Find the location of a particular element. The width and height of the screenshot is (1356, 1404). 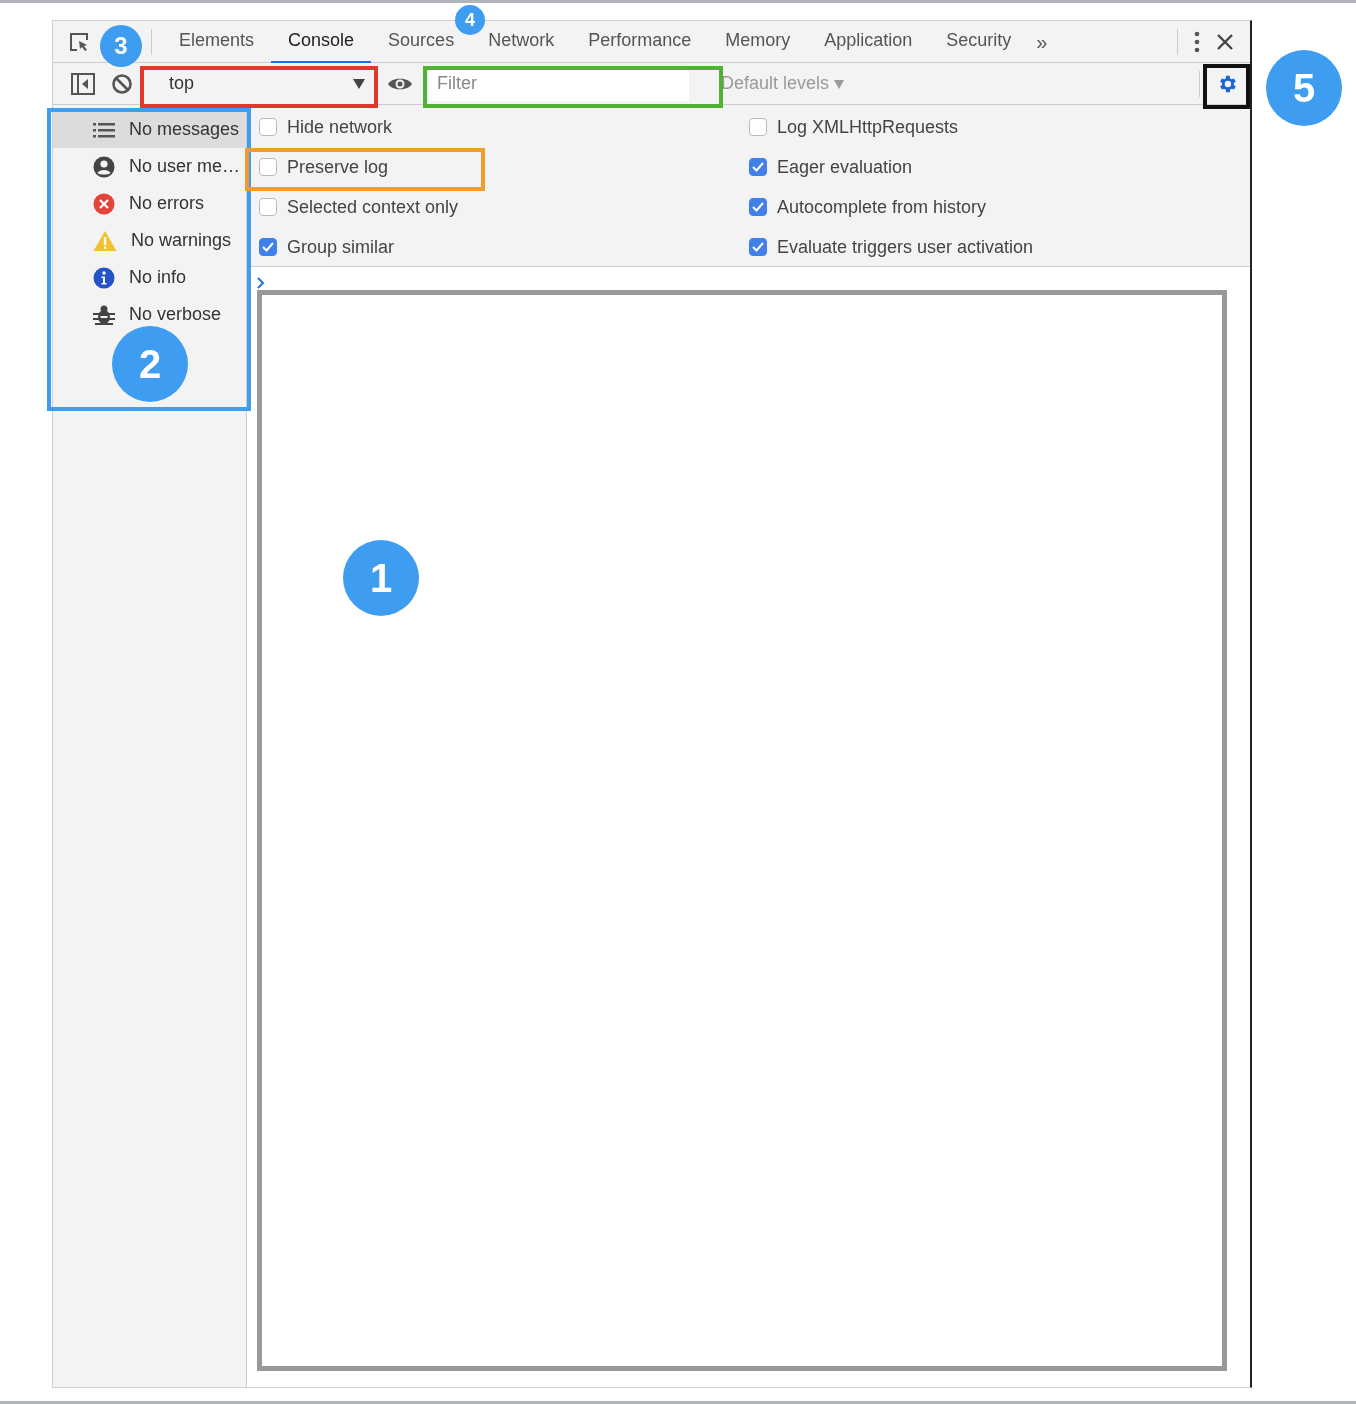

info-icon is located at coordinates (104, 277).